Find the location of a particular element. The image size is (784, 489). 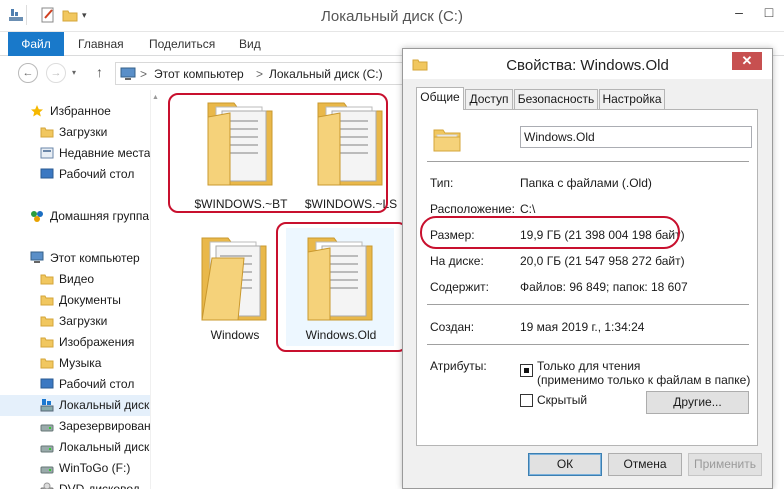

tab-home: Главная is located at coordinates (101, 44).